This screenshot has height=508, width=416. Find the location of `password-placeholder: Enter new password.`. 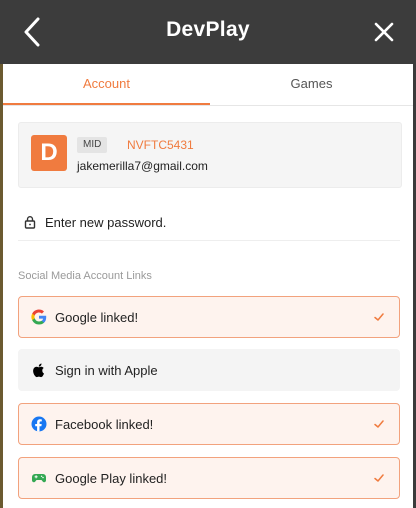

password-placeholder: Enter new password. is located at coordinates (106, 222).